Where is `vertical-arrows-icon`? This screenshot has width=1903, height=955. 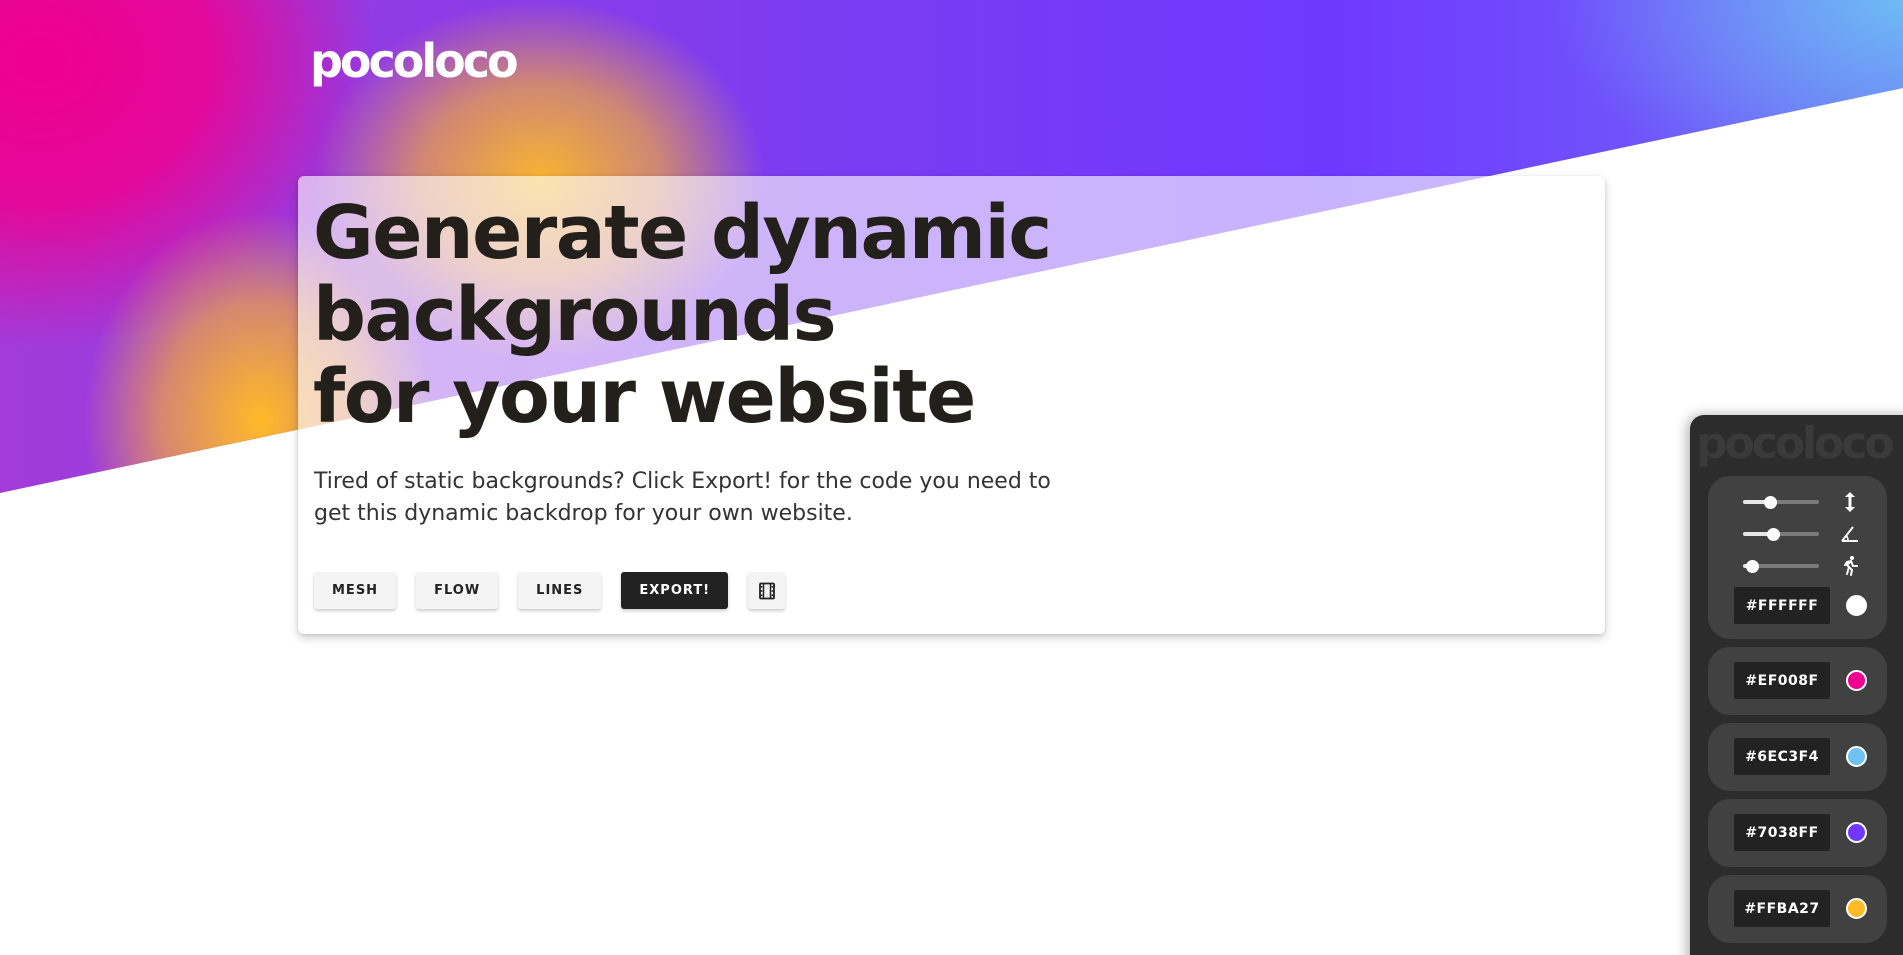 vertical-arrows-icon is located at coordinates (1850, 502).